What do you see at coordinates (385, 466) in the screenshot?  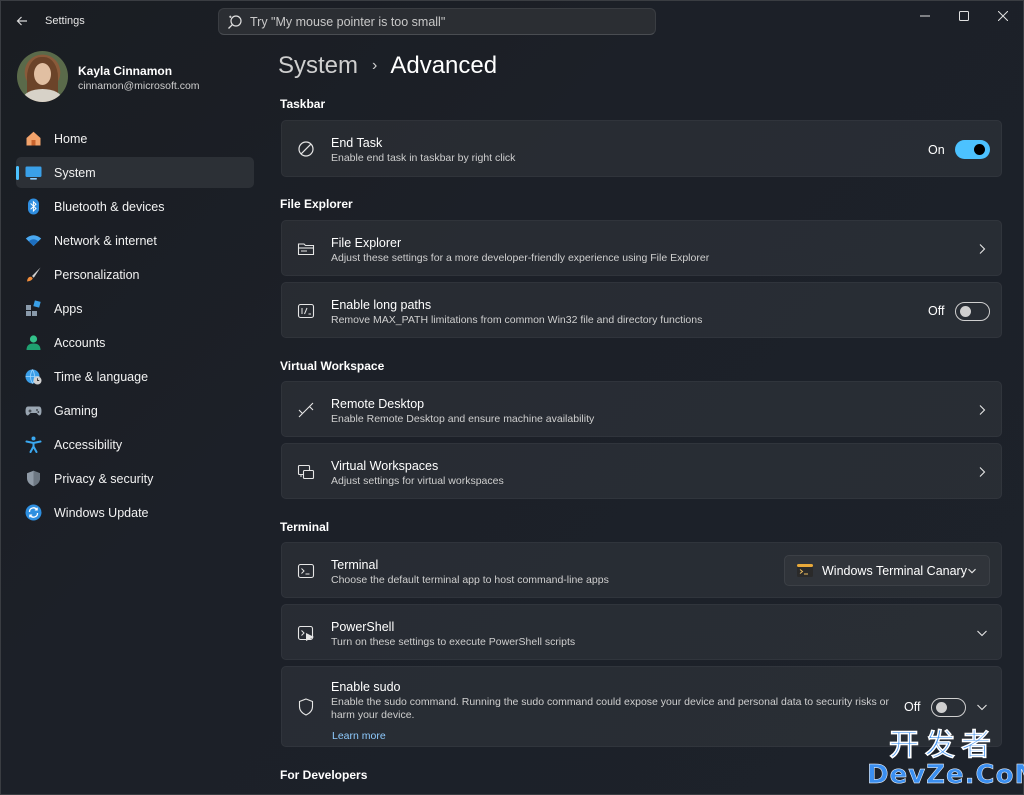 I see `virtual-workspaces-title: Virtual Workspaces` at bounding box center [385, 466].